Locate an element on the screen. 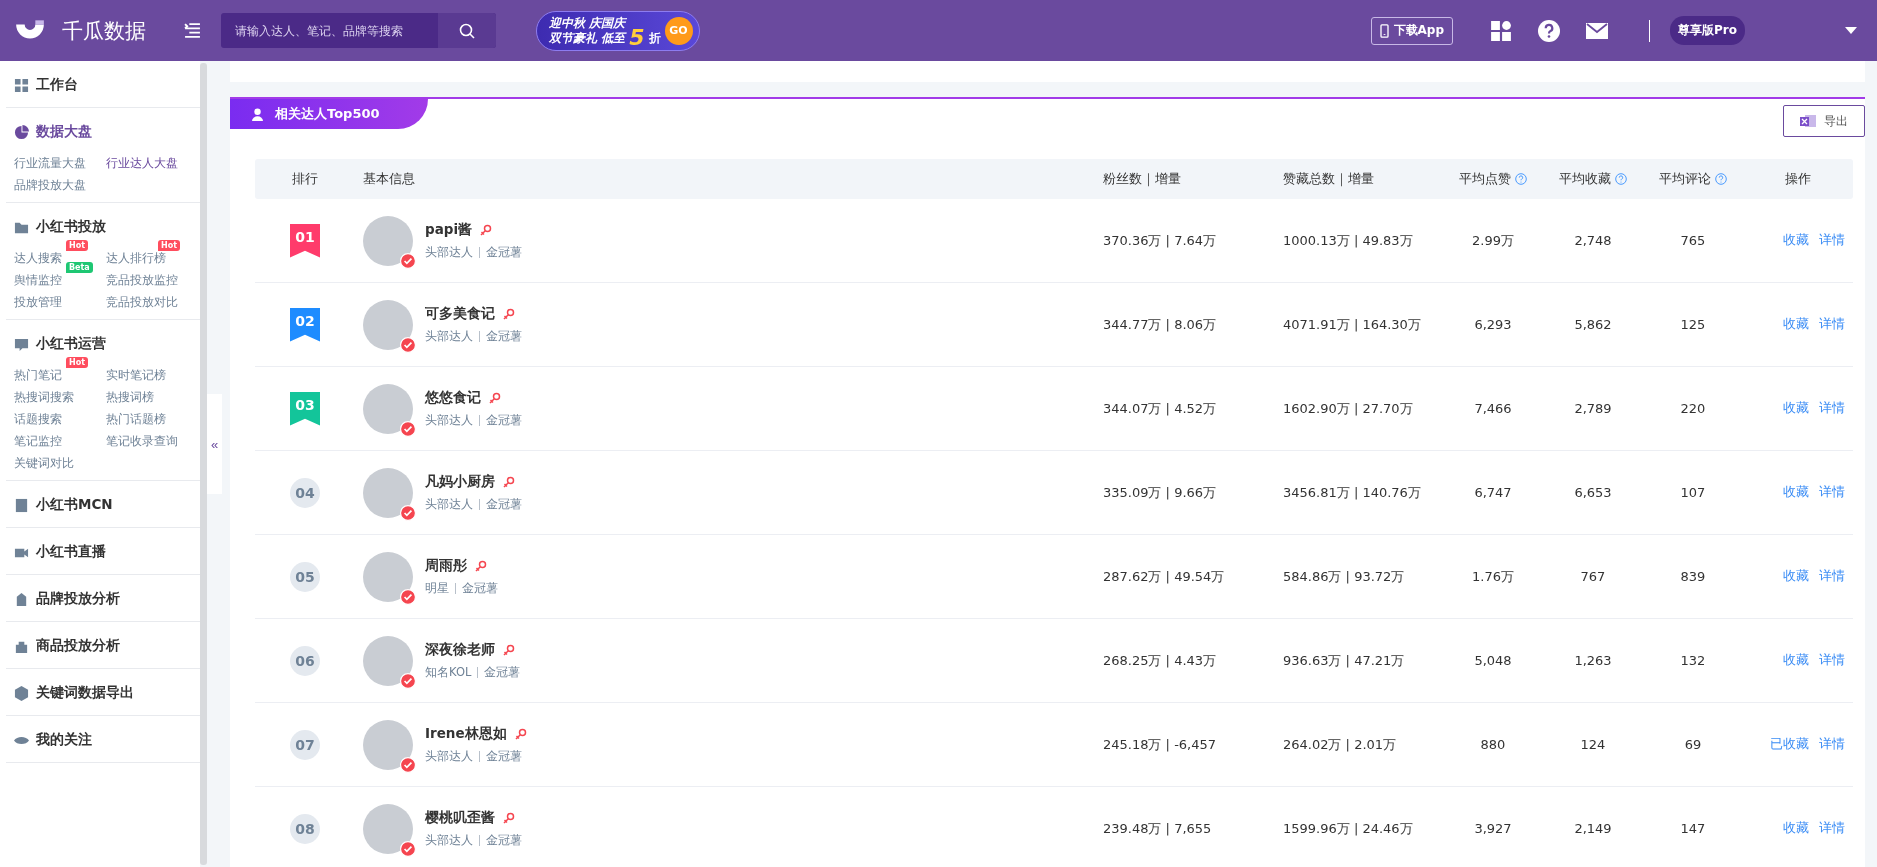 The image size is (1877, 867). export-button: 导出 is located at coordinates (1824, 121).